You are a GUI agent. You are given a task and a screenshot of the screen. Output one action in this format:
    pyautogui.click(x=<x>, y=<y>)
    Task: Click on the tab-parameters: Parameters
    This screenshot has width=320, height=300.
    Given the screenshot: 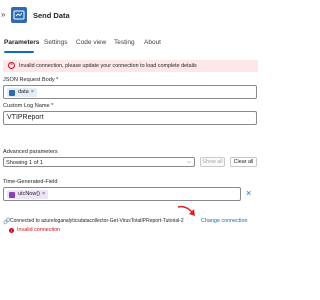 What is the action you would take?
    pyautogui.click(x=21, y=42)
    